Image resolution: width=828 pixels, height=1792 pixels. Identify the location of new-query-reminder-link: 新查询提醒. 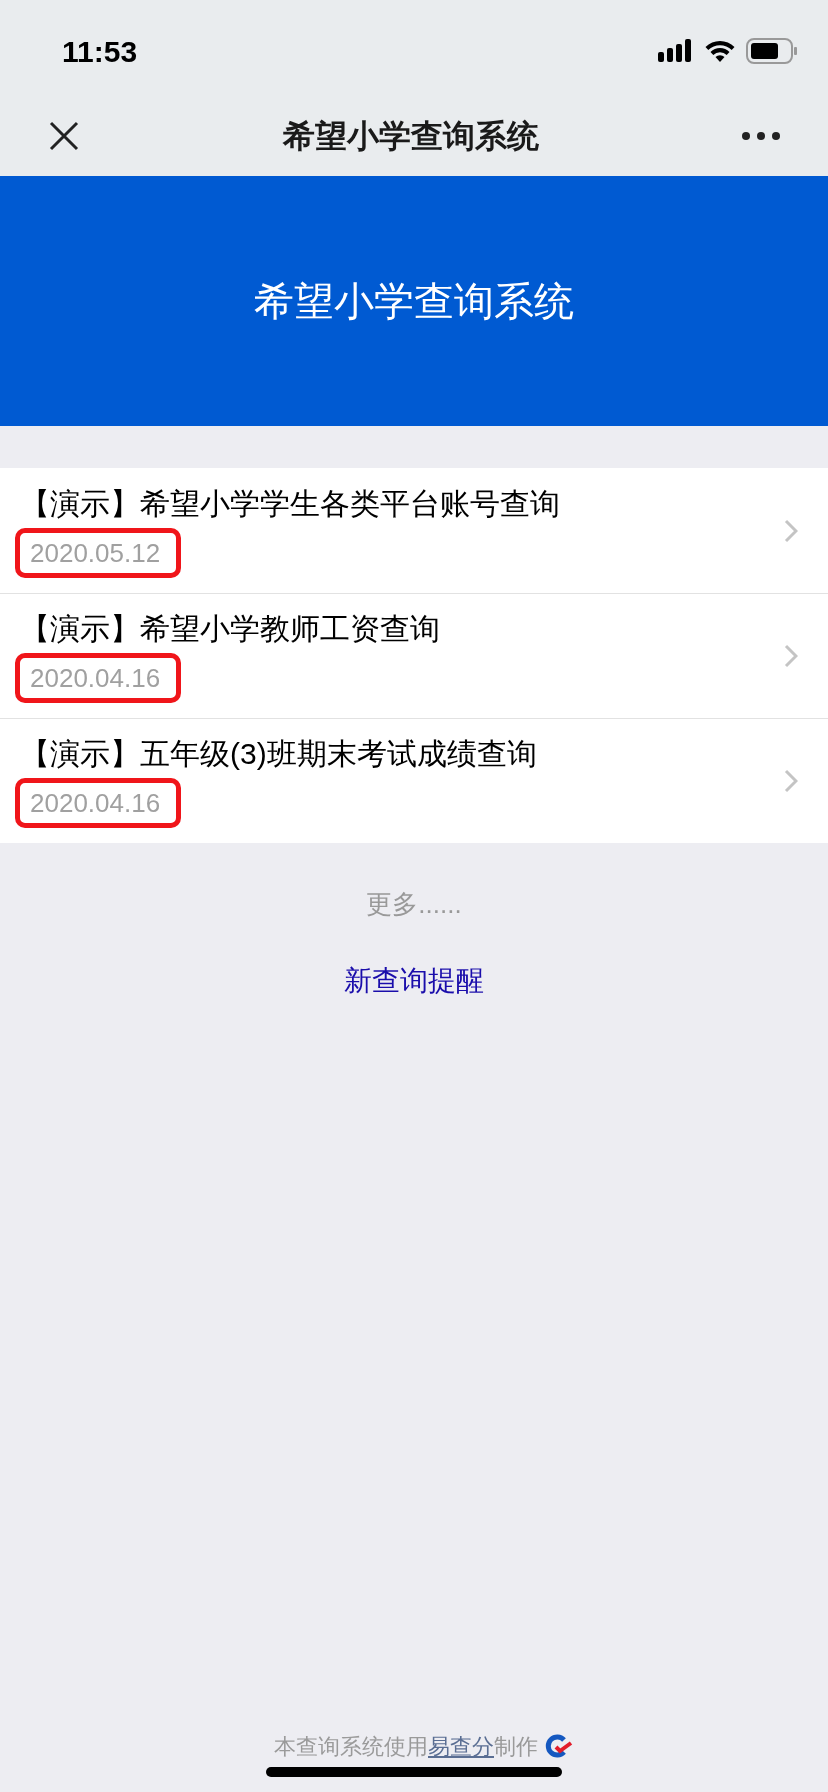
(414, 981).